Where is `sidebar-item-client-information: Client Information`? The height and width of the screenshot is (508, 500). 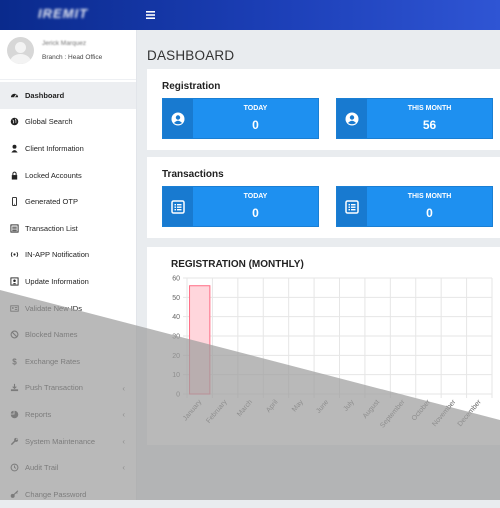 sidebar-item-client-information: Client Information is located at coordinates (68, 148).